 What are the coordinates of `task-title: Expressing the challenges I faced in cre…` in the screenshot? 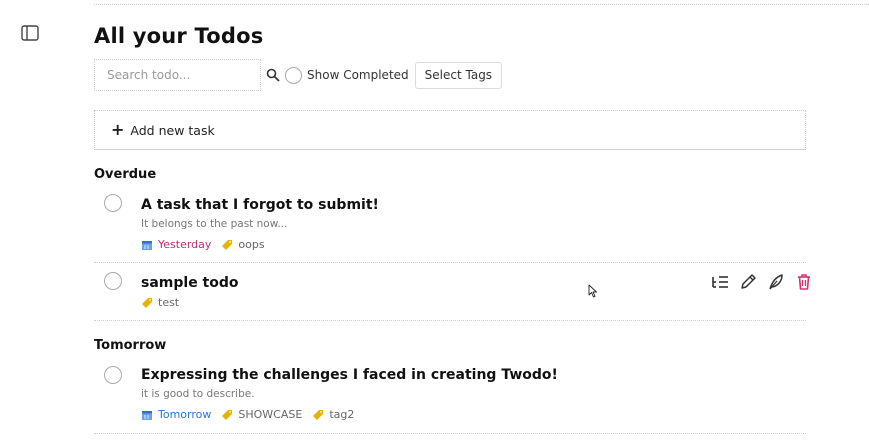 It's located at (349, 375).